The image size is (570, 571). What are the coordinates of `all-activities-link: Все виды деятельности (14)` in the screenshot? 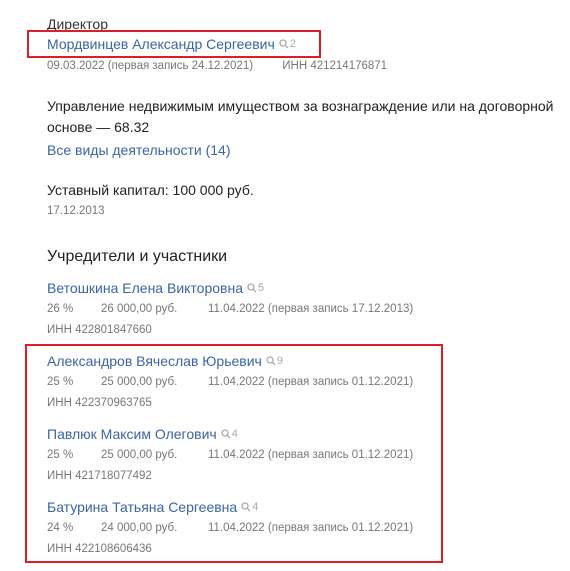 It's located at (139, 150).